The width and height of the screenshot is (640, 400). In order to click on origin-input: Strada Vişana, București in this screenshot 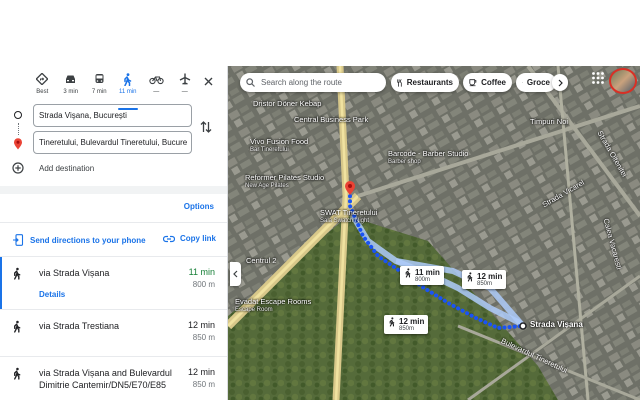, I will do `click(112, 115)`.